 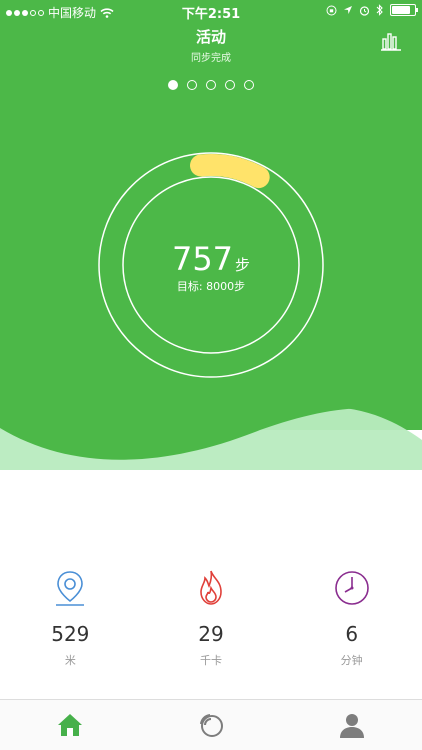 What do you see at coordinates (211, 634) in the screenshot?
I see `calories-value: 29` at bounding box center [211, 634].